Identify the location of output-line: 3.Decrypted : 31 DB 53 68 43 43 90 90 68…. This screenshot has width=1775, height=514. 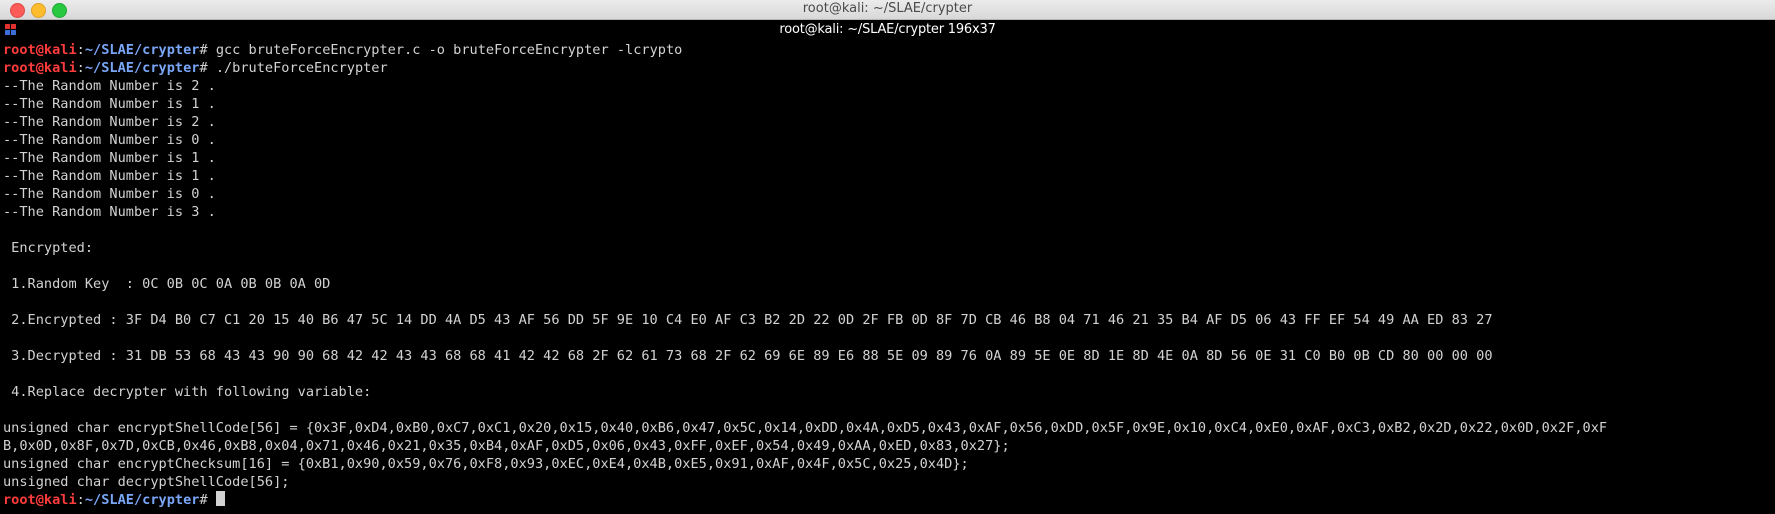
(748, 356).